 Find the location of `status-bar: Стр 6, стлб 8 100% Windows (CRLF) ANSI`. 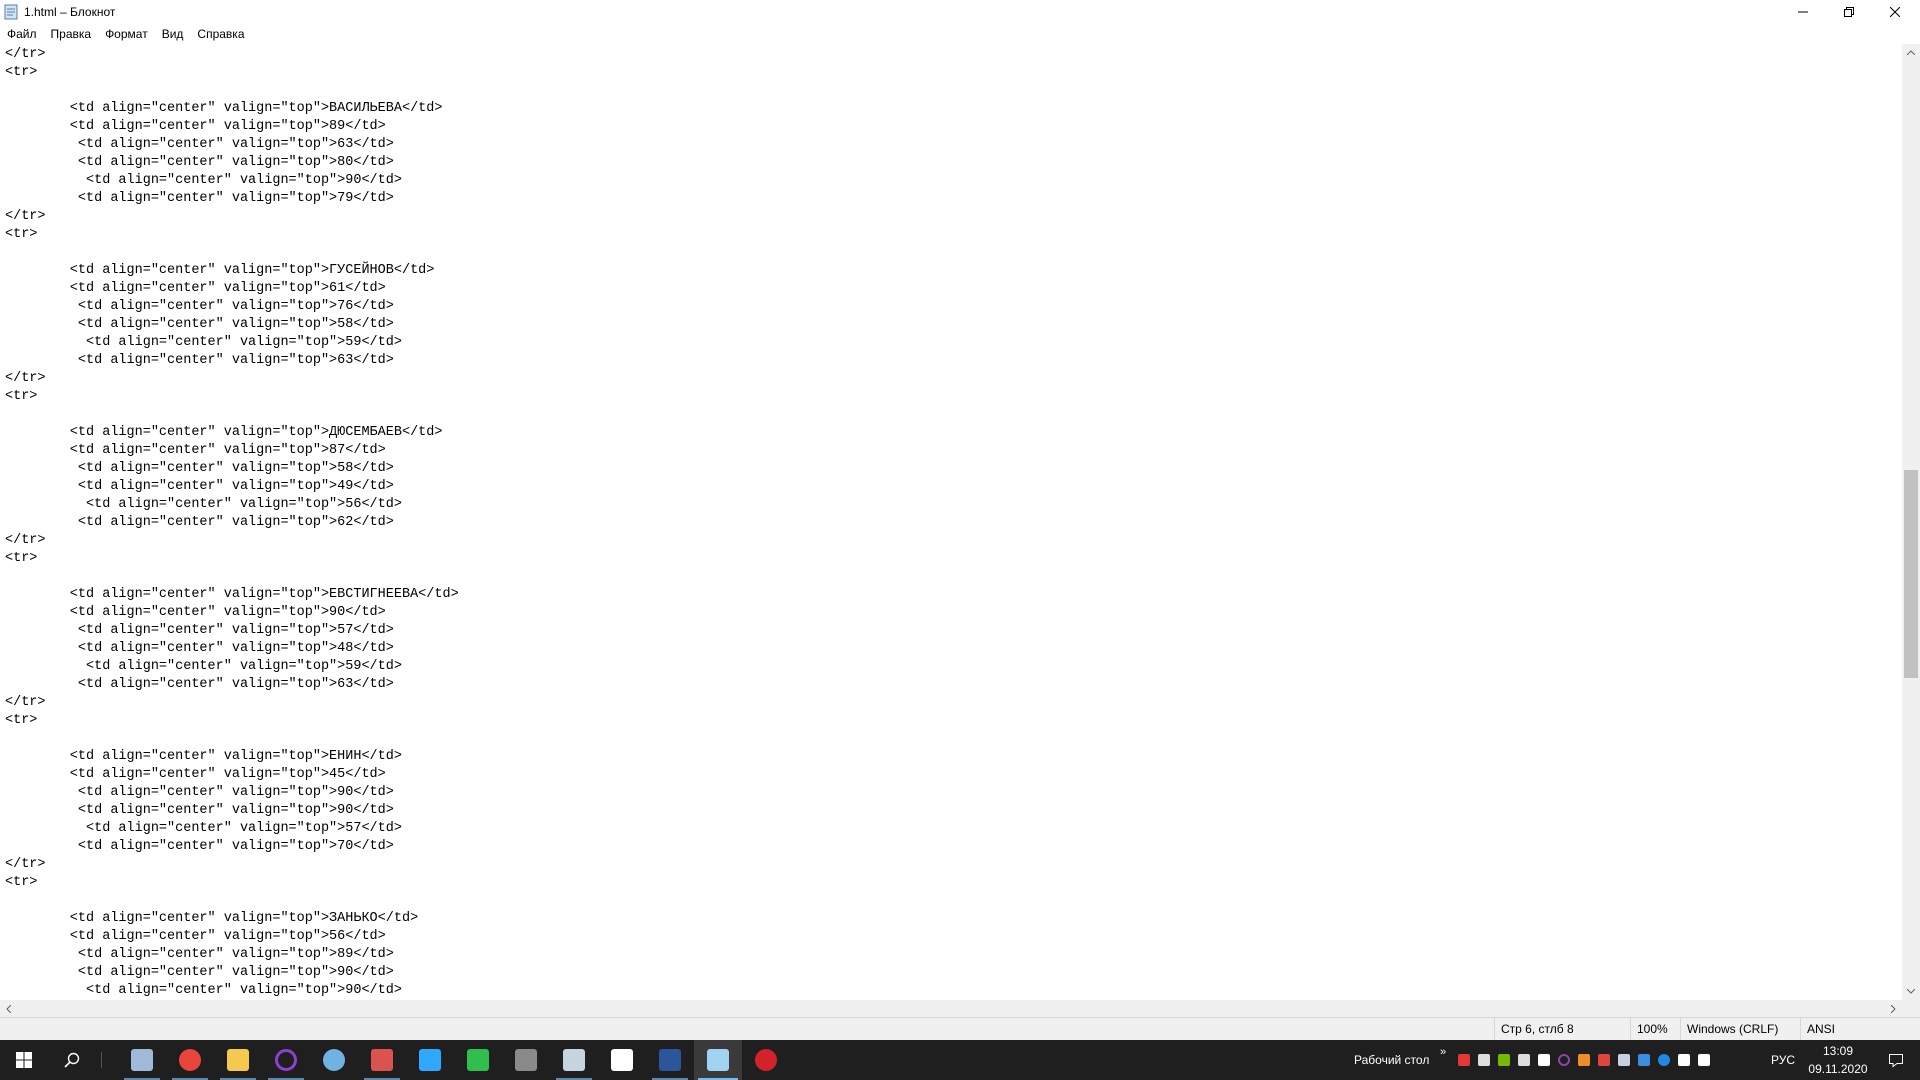

status-bar: Стр 6, стлб 8 100% Windows (CRLF) ANSI is located at coordinates (960, 1028).